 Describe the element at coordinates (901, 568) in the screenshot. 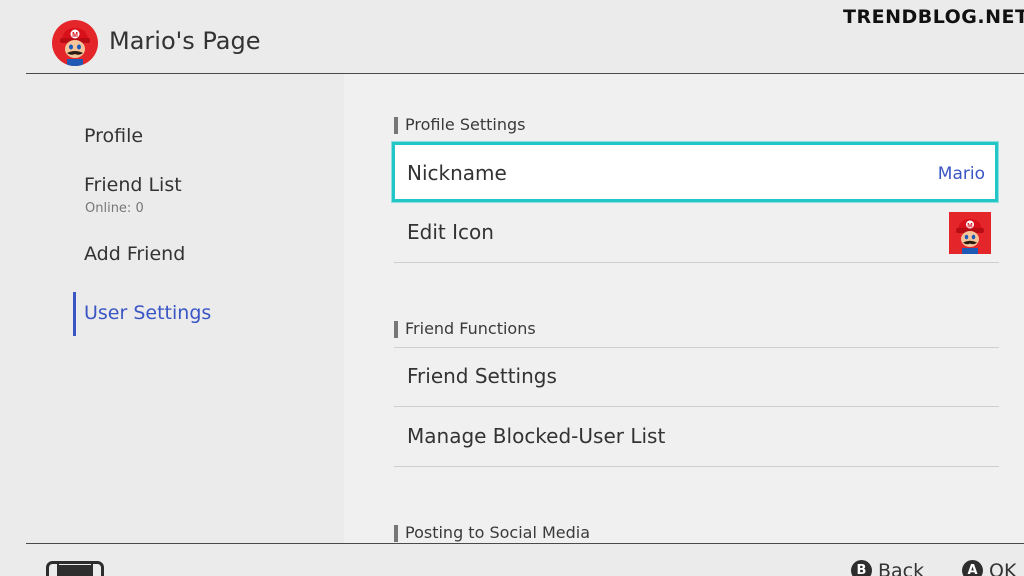

I see `back-label: Back` at that location.